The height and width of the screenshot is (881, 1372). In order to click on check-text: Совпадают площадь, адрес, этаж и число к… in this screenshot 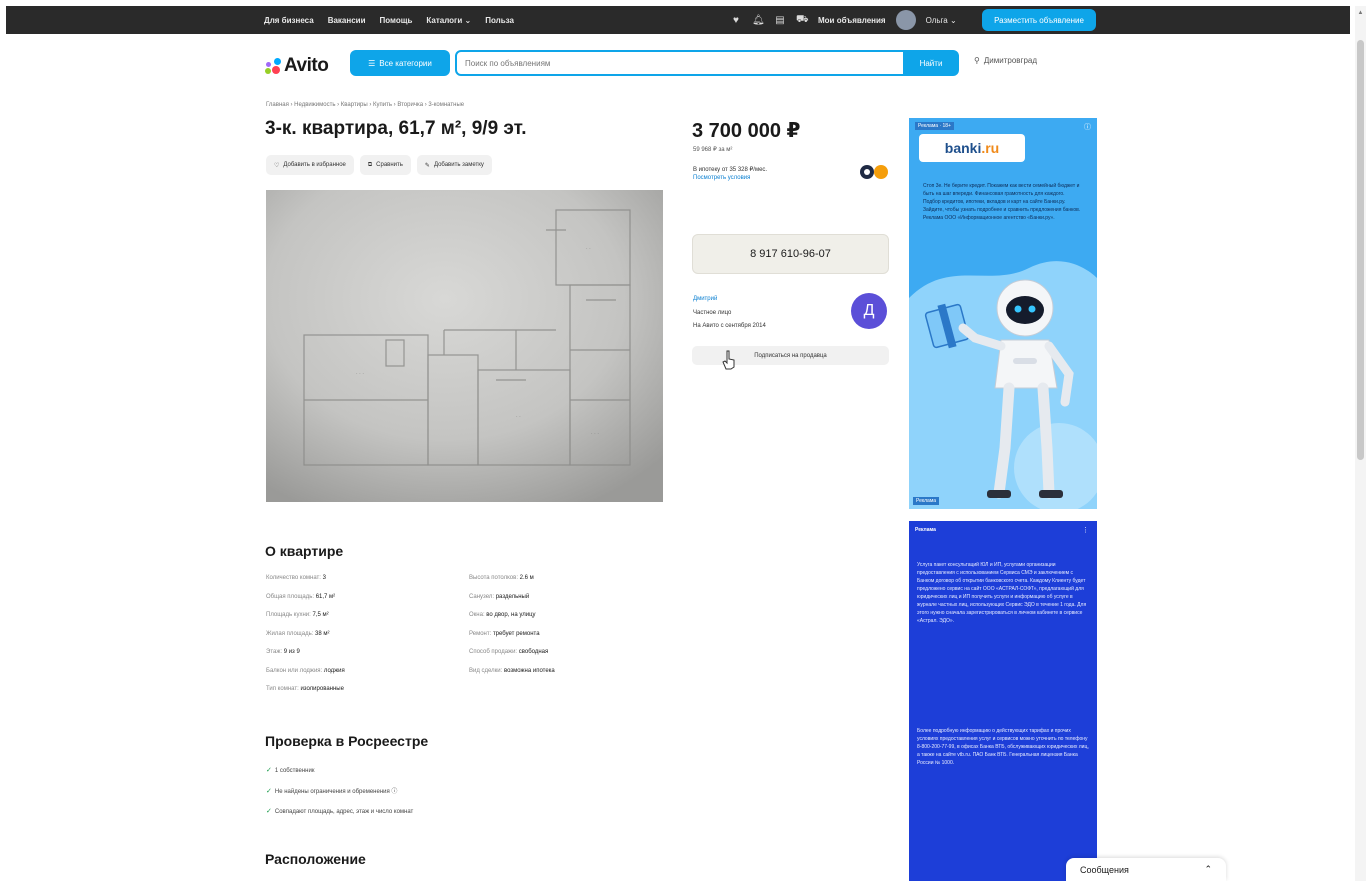, I will do `click(344, 812)`.